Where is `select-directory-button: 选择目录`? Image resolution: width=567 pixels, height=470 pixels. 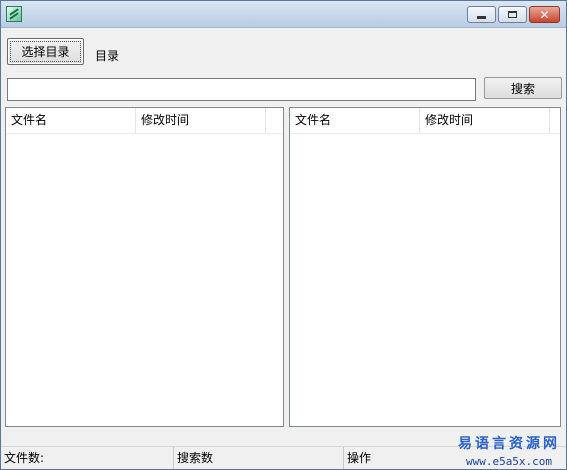
select-directory-button: 选择目录 is located at coordinates (45, 51).